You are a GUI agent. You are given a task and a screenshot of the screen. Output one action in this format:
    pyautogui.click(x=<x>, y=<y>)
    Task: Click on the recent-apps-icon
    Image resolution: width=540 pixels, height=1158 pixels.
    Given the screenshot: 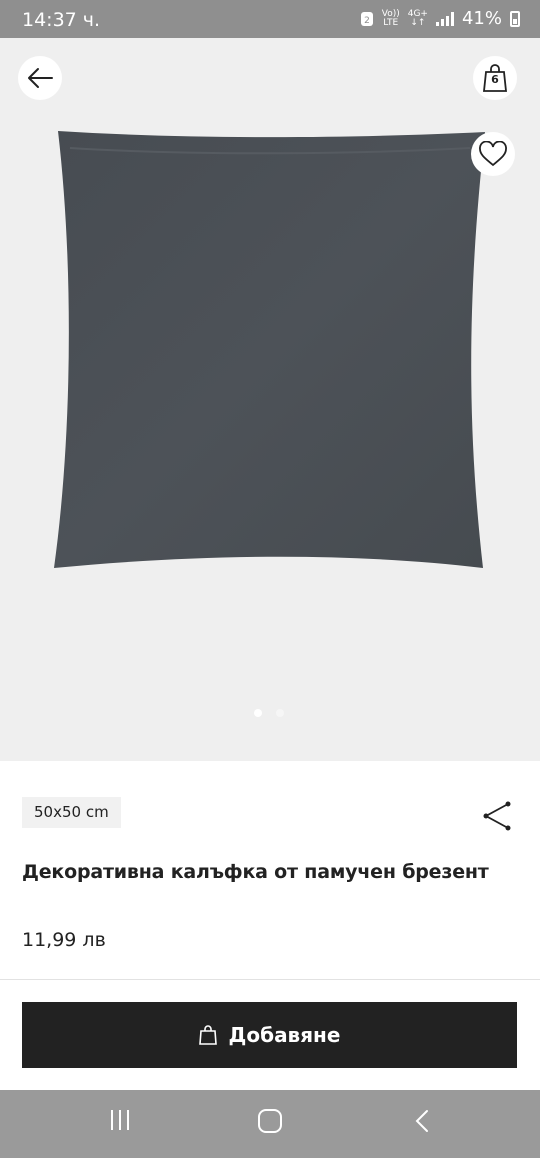 What is the action you would take?
    pyautogui.click(x=120, y=1120)
    